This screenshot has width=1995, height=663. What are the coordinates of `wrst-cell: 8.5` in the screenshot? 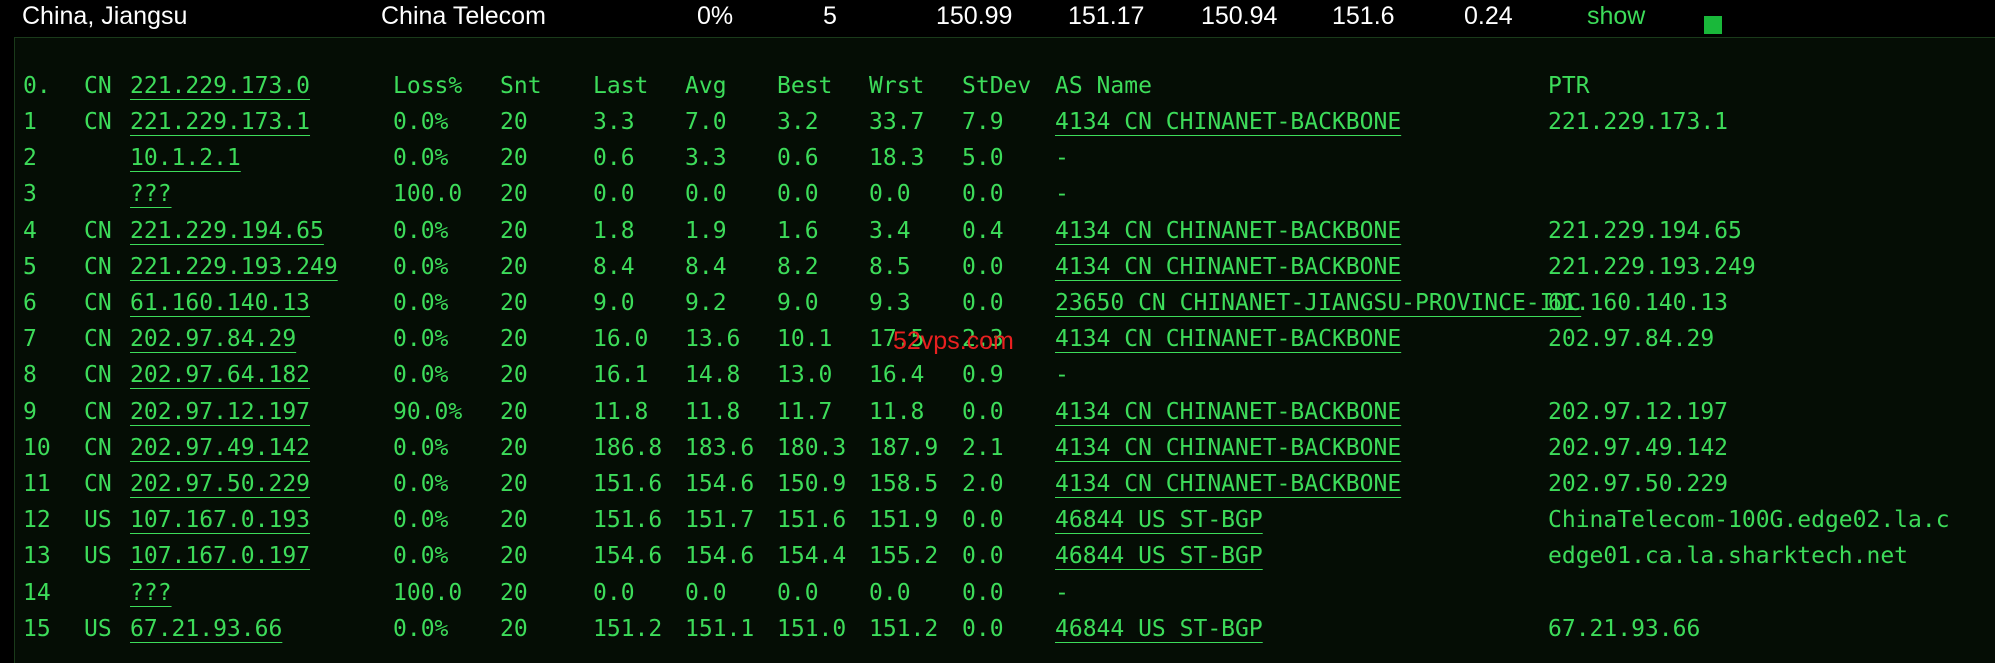 It's located at (890, 266).